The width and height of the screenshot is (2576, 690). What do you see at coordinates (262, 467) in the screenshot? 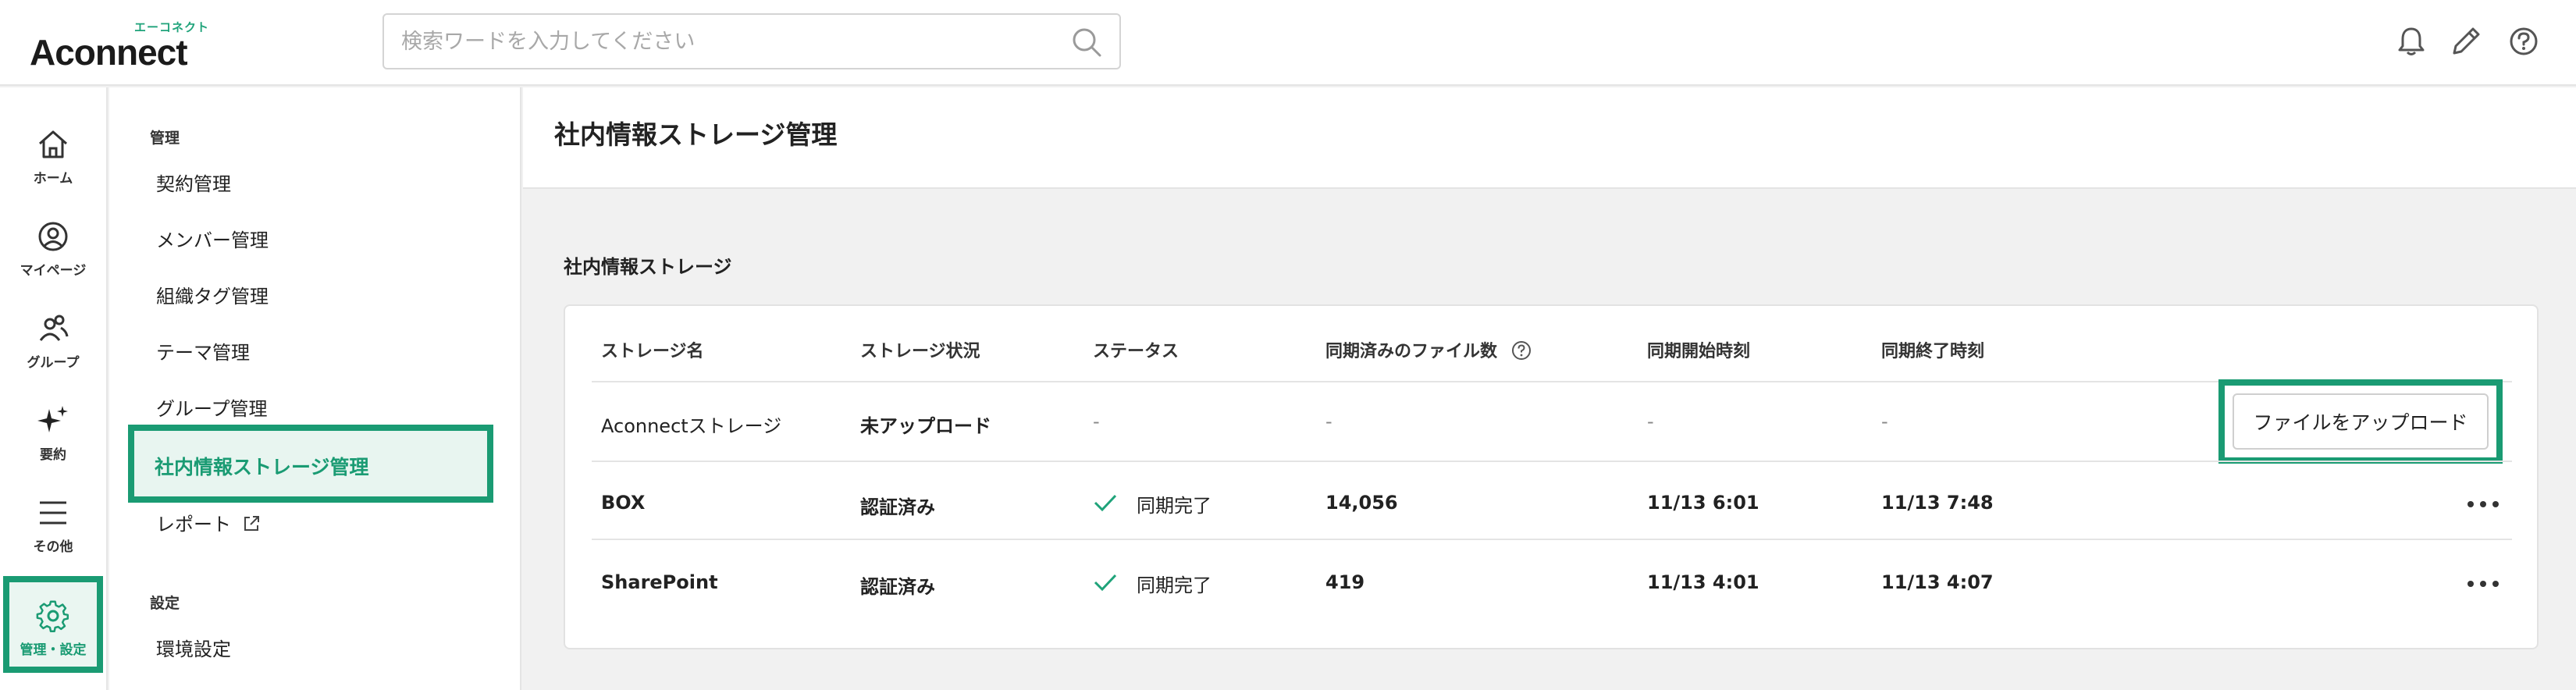
I see `nav-item-label: 社内情報ストレージ管理` at bounding box center [262, 467].